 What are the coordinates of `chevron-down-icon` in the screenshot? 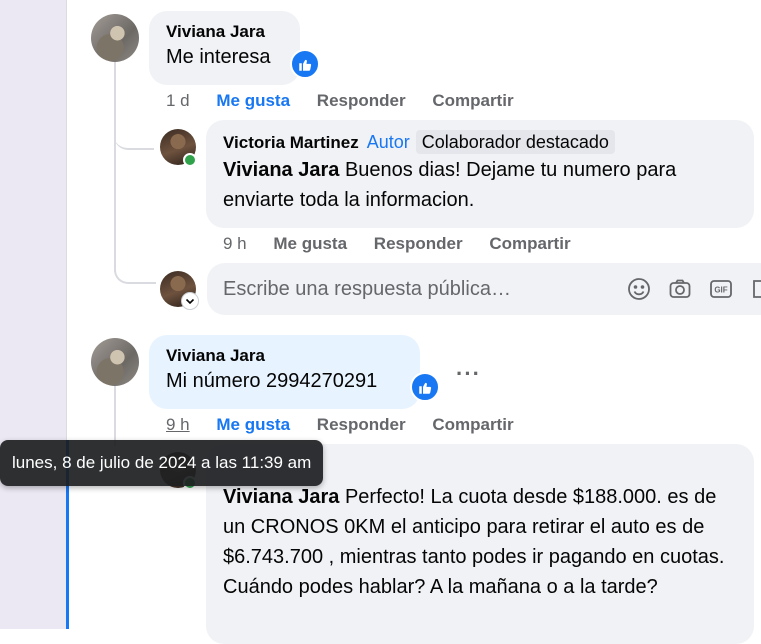 It's located at (190, 301).